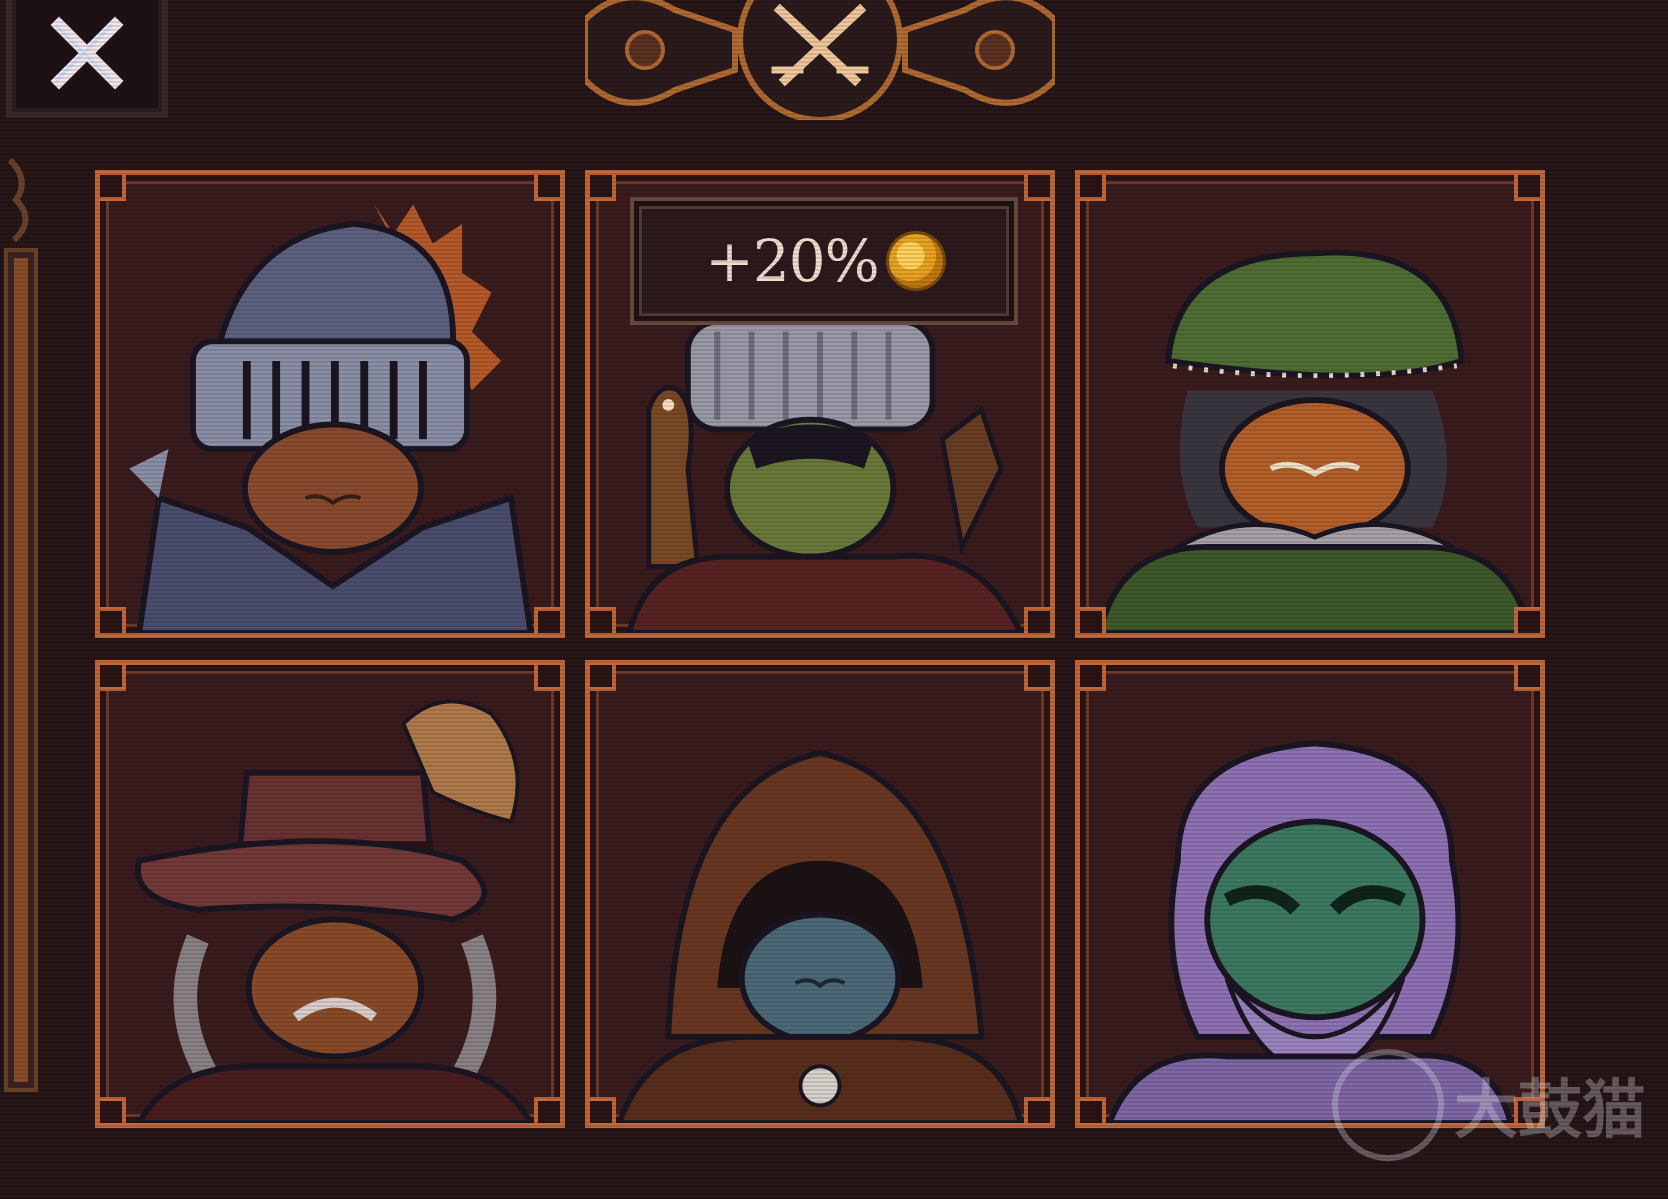  I want to click on income-bonus-badge: +20%, so click(824, 261).